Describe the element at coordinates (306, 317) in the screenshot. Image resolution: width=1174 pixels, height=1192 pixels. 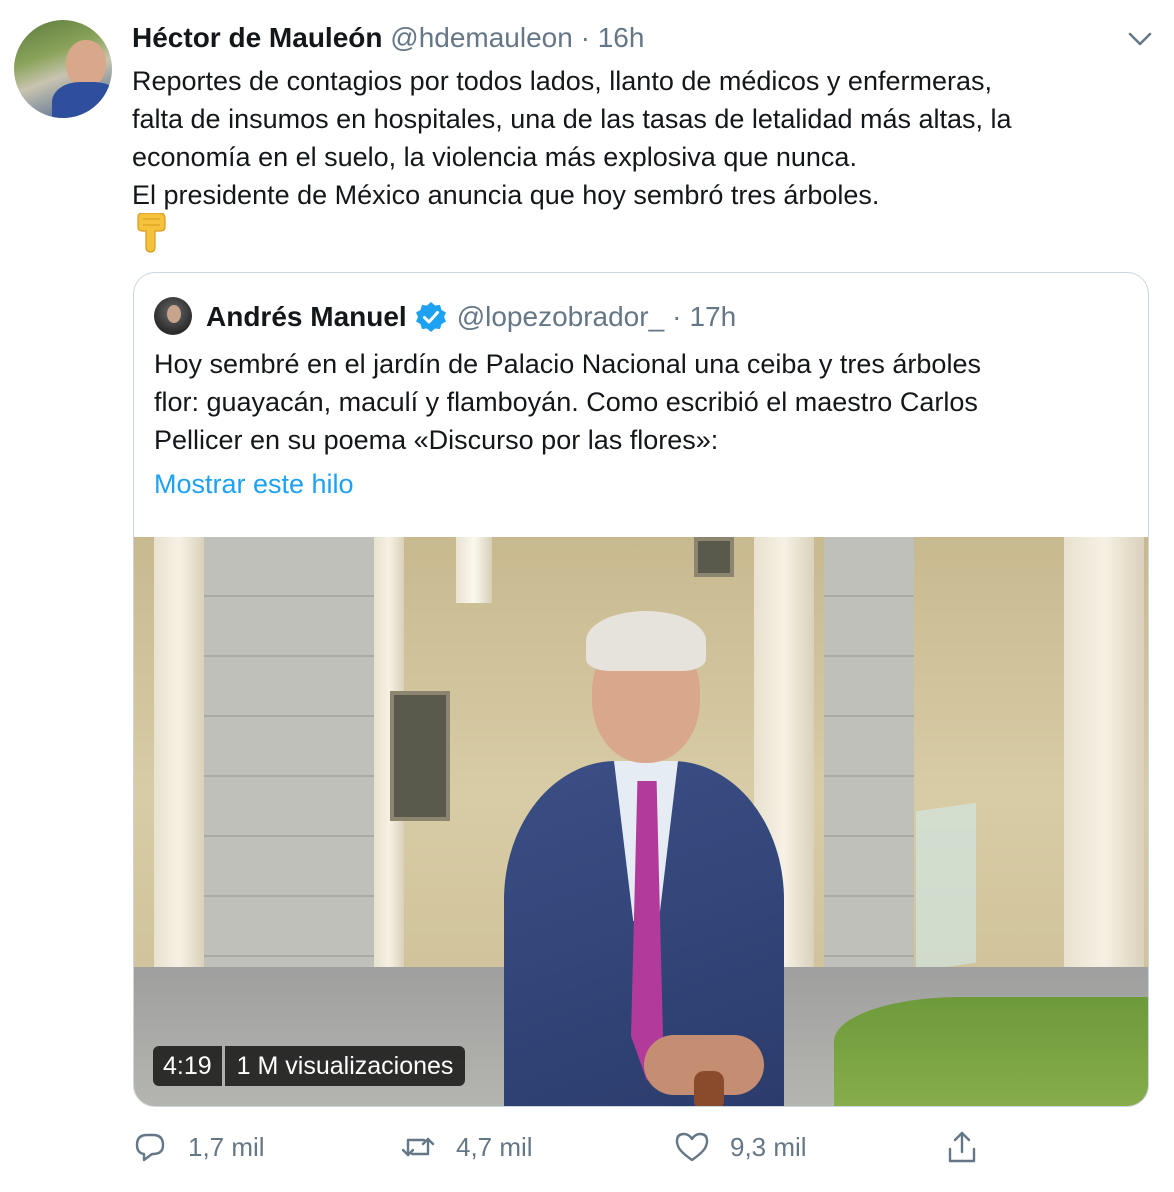
I see `quoted-author-name: Andrés Manuel` at that location.